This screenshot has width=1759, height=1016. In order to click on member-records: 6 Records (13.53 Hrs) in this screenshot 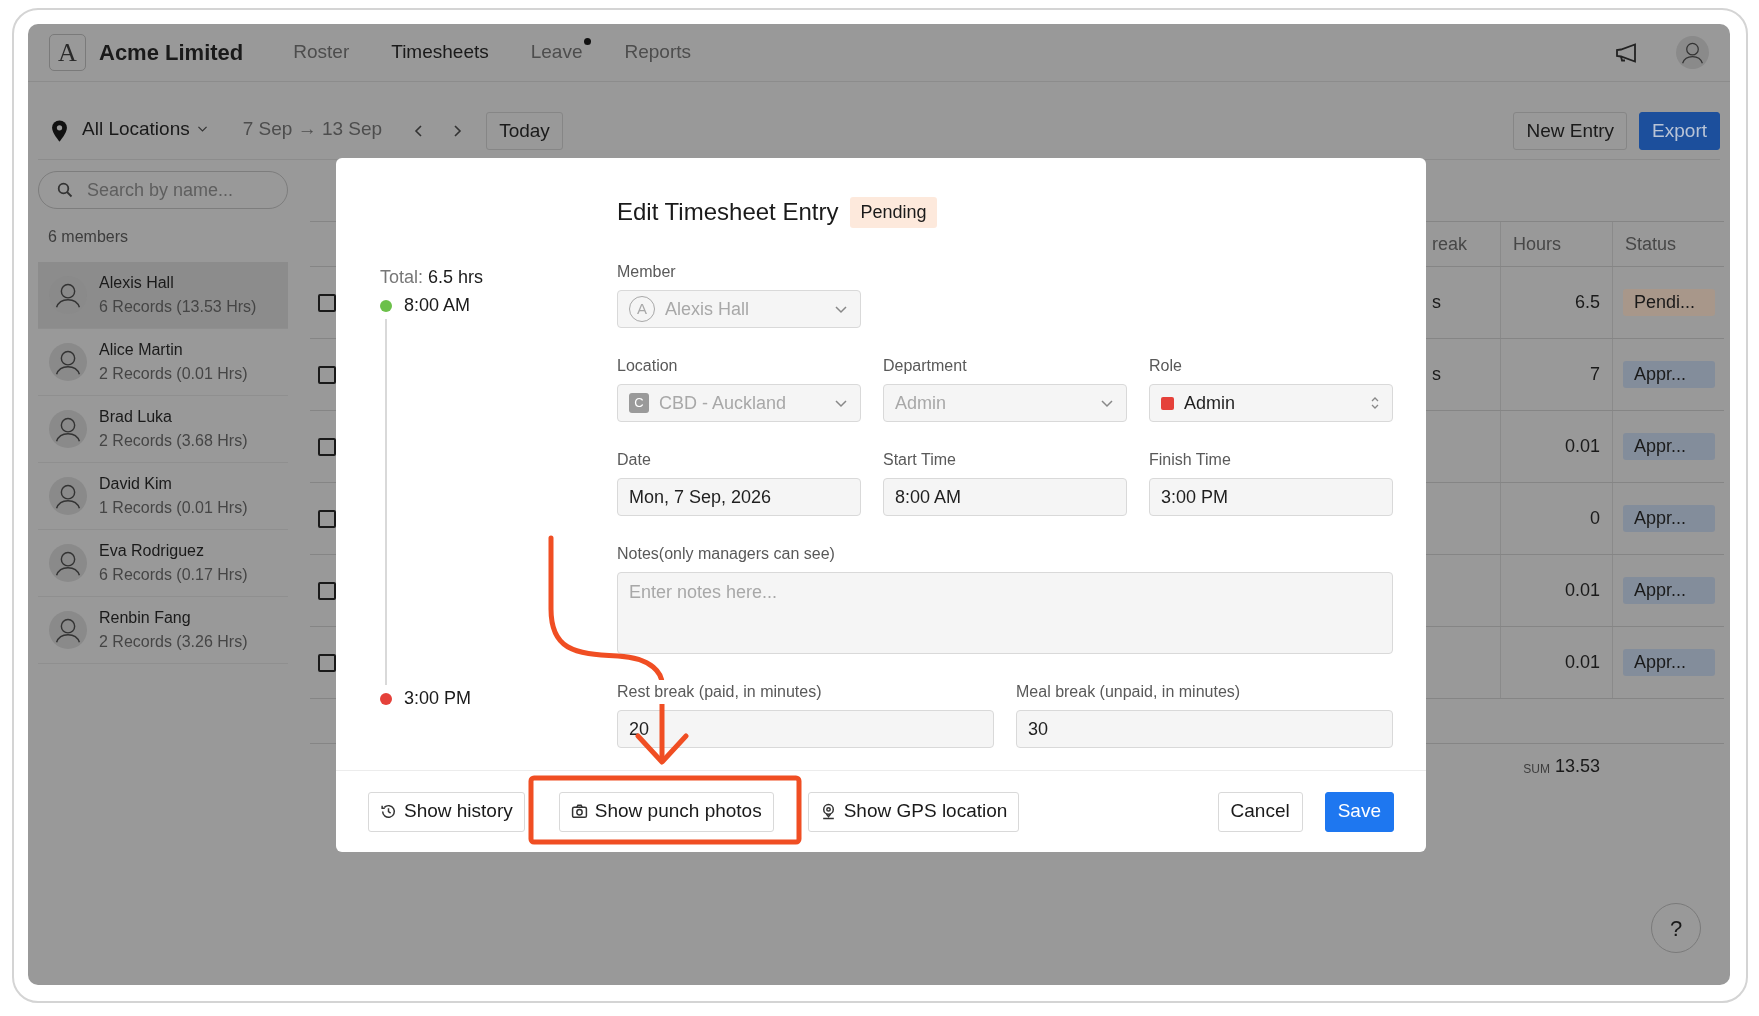, I will do `click(178, 307)`.